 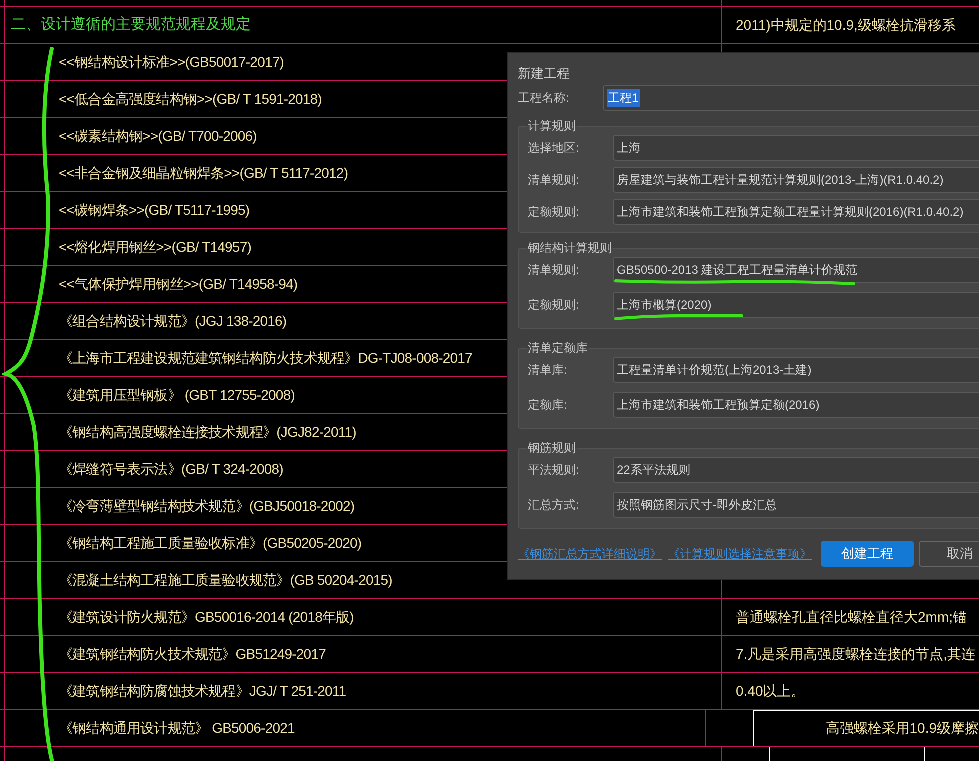 What do you see at coordinates (554, 148) in the screenshot?
I see `field-label: 选择地区:` at bounding box center [554, 148].